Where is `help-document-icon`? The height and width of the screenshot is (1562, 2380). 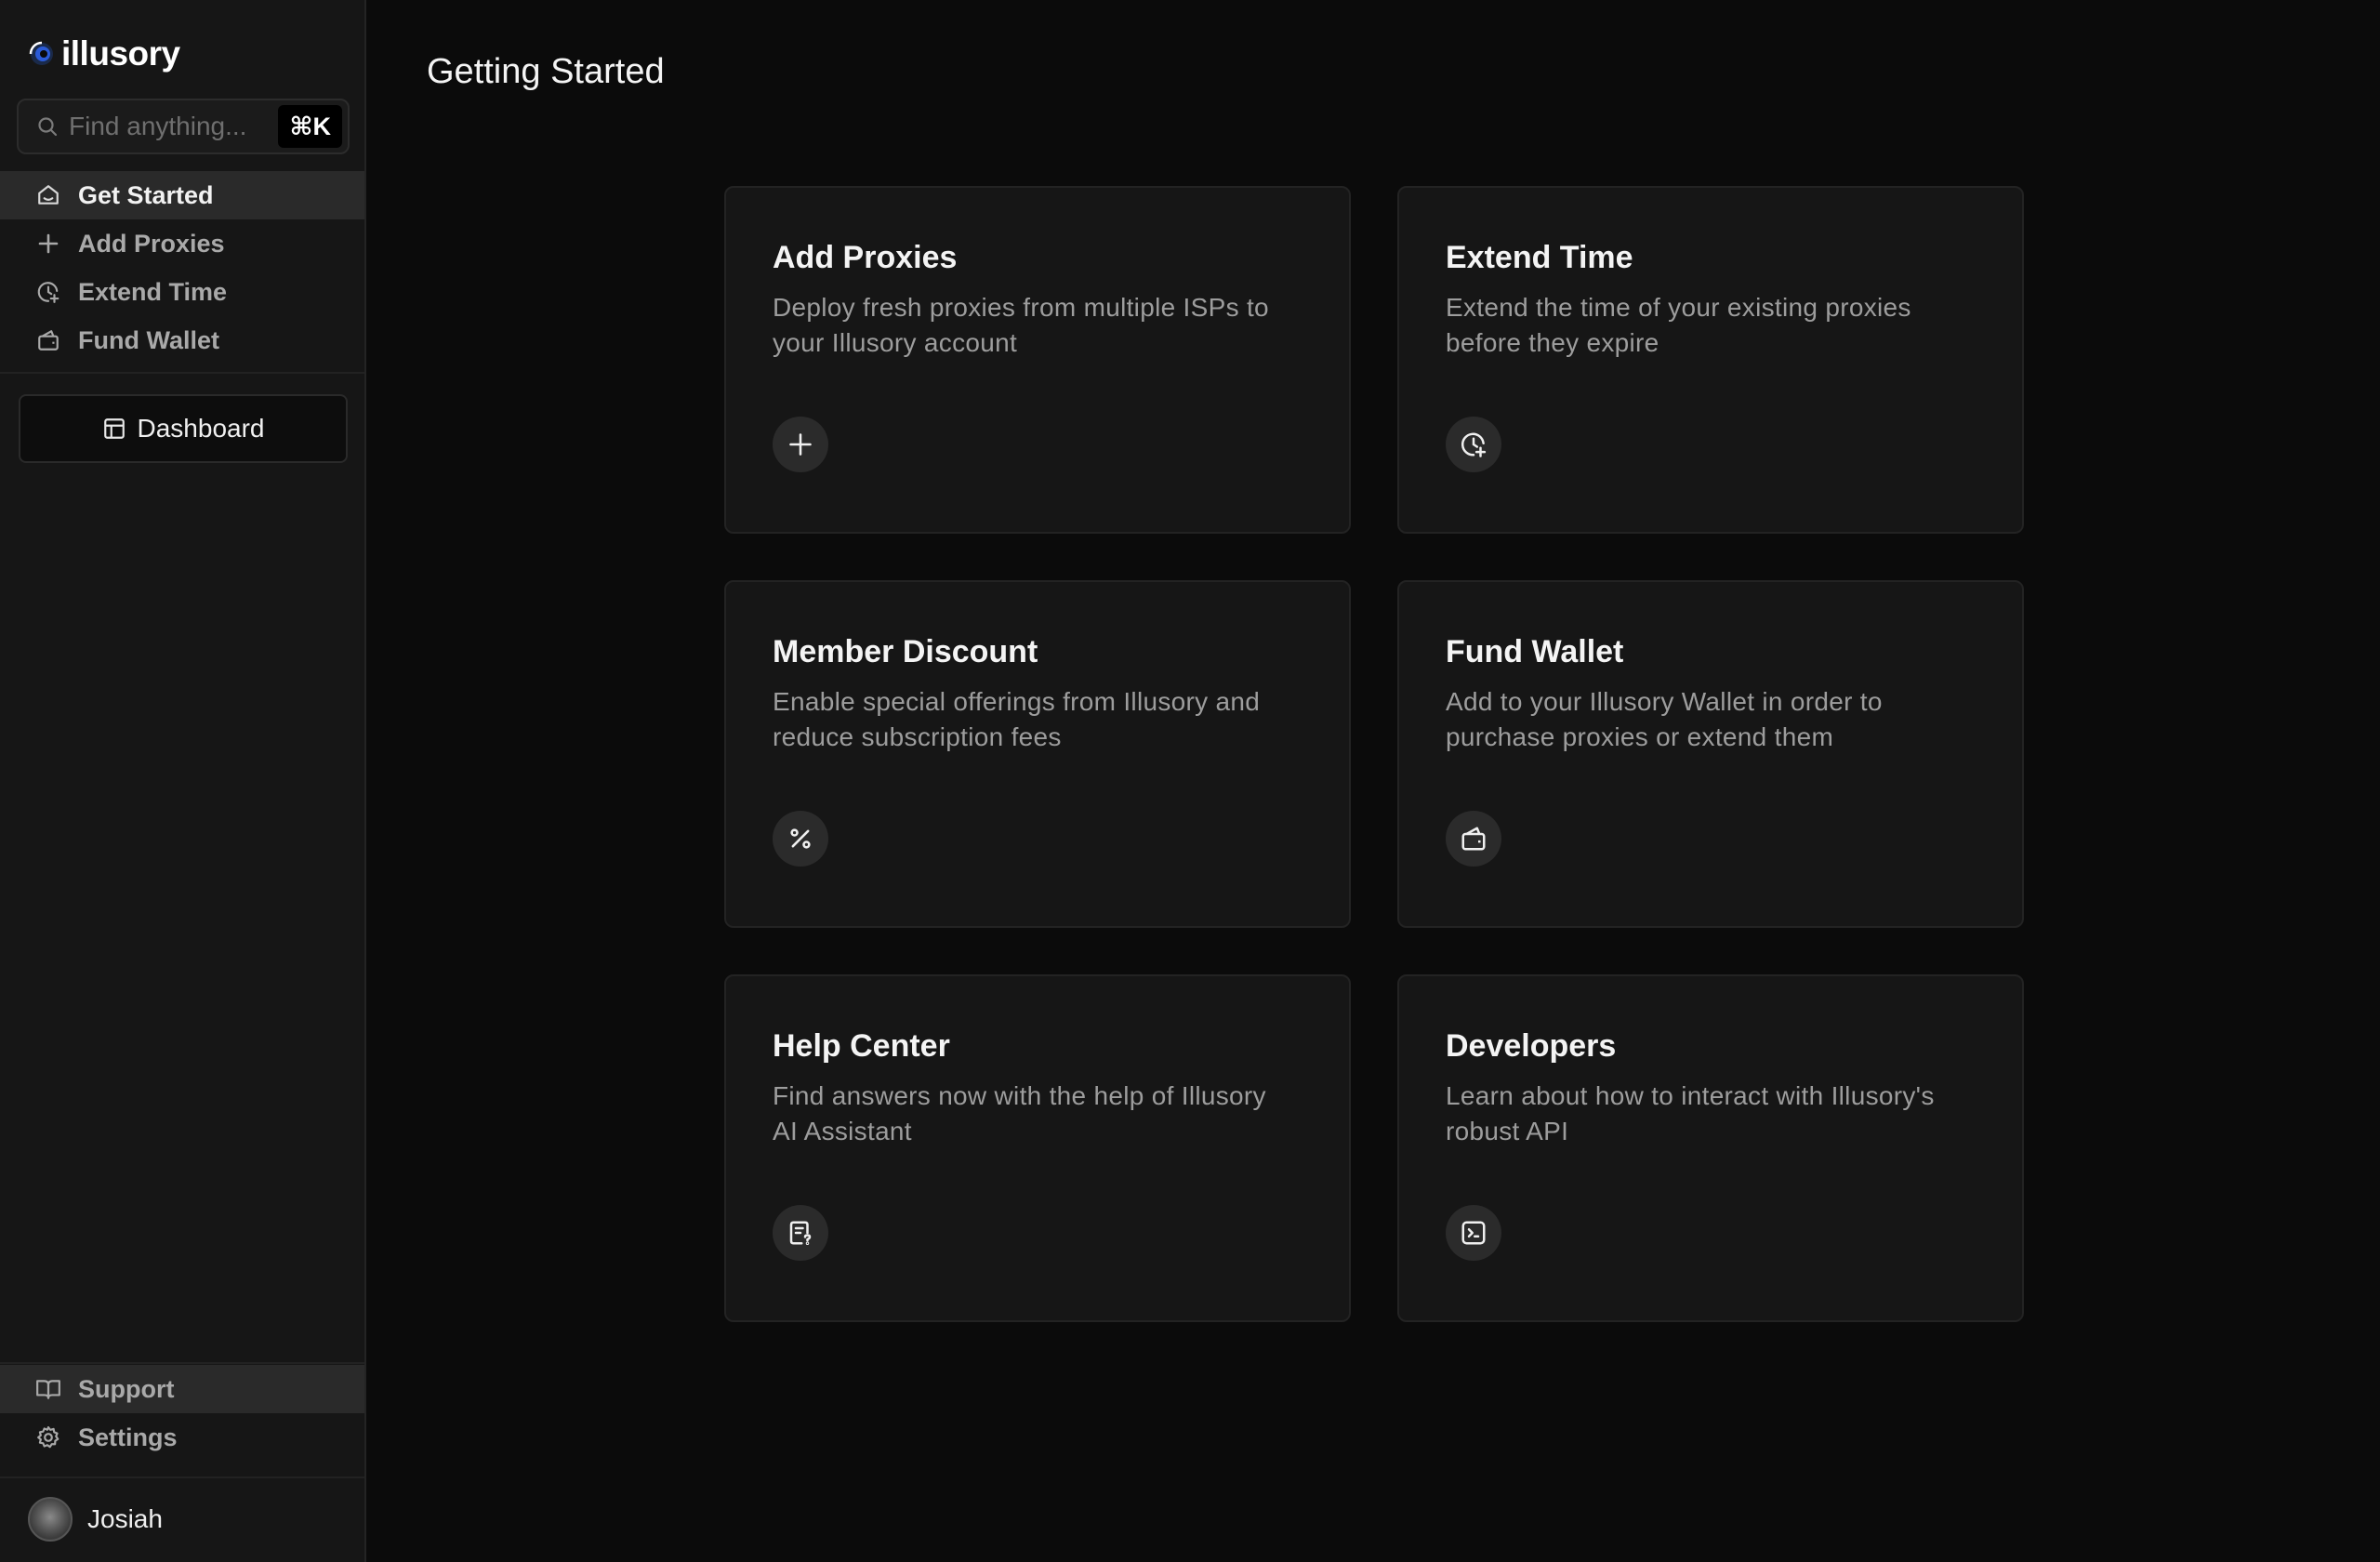
help-document-icon is located at coordinates (800, 1233).